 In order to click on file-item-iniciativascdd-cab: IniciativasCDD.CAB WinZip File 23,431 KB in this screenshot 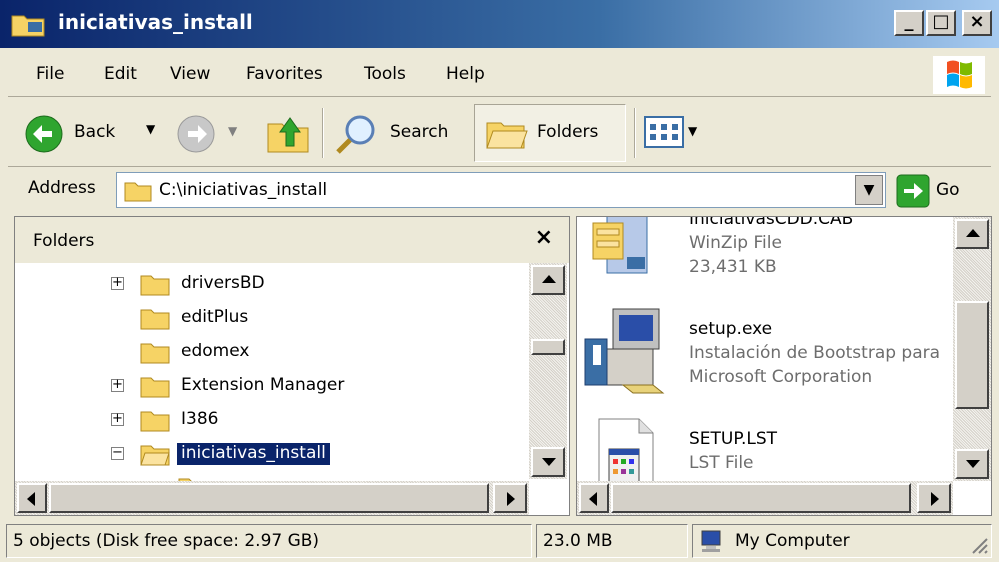, I will do `click(762, 257)`.